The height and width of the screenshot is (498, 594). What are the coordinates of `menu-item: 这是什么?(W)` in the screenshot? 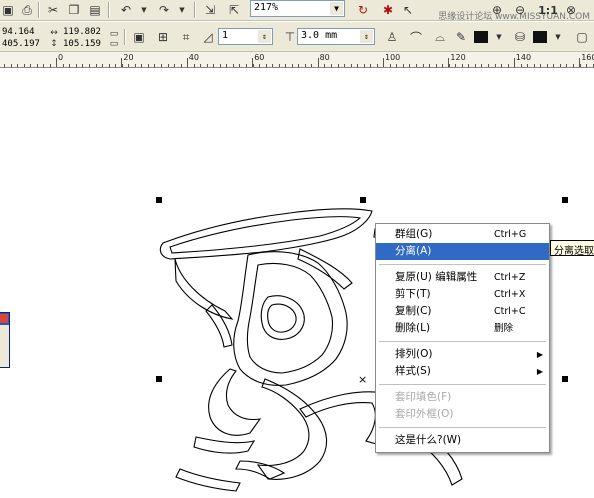 It's located at (462, 440).